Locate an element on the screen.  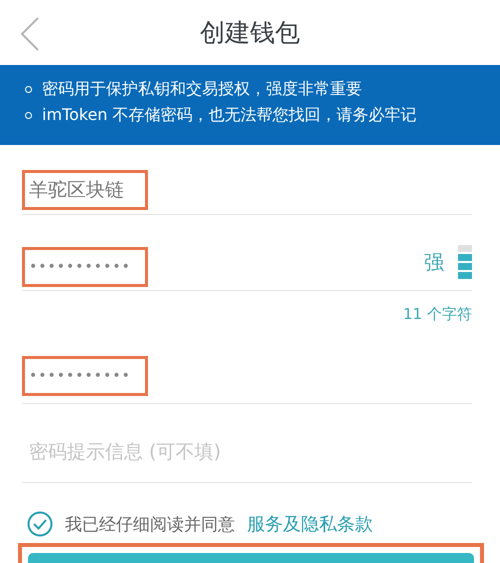
char-count: 11 个字符 is located at coordinates (437, 314).